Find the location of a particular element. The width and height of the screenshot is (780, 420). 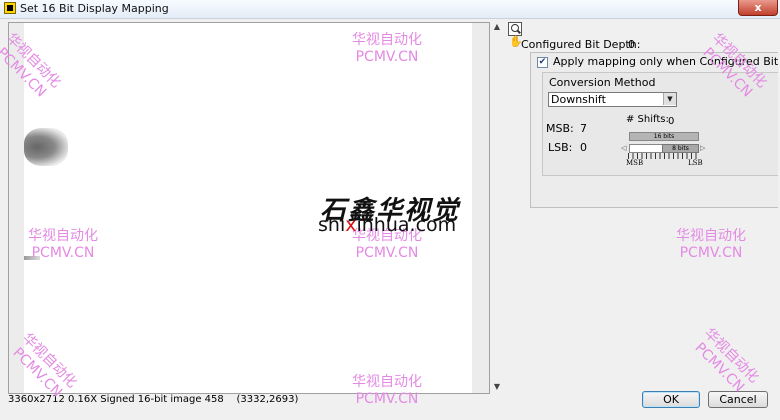

image-content-blob is located at coordinates (46, 147).